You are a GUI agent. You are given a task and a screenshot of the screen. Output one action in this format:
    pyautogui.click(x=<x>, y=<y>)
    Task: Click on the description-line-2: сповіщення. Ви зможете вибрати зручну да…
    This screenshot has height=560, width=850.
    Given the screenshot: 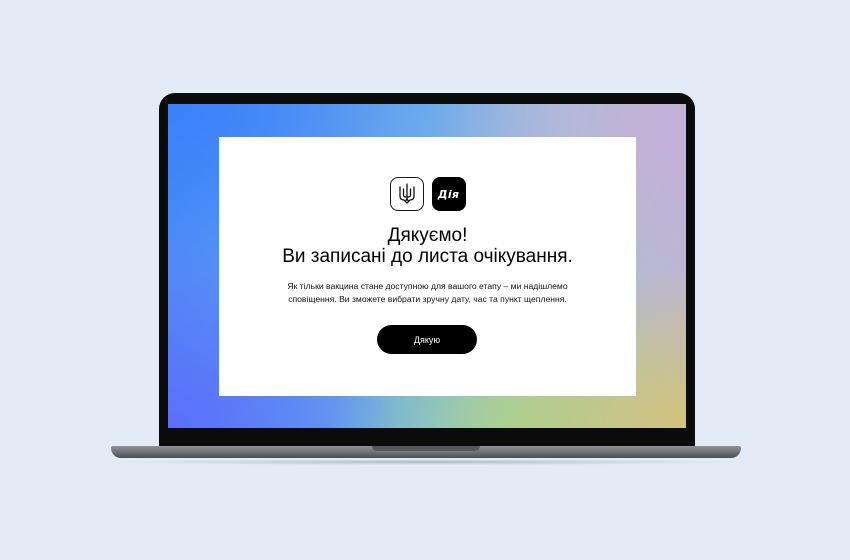 What is the action you would take?
    pyautogui.click(x=427, y=299)
    